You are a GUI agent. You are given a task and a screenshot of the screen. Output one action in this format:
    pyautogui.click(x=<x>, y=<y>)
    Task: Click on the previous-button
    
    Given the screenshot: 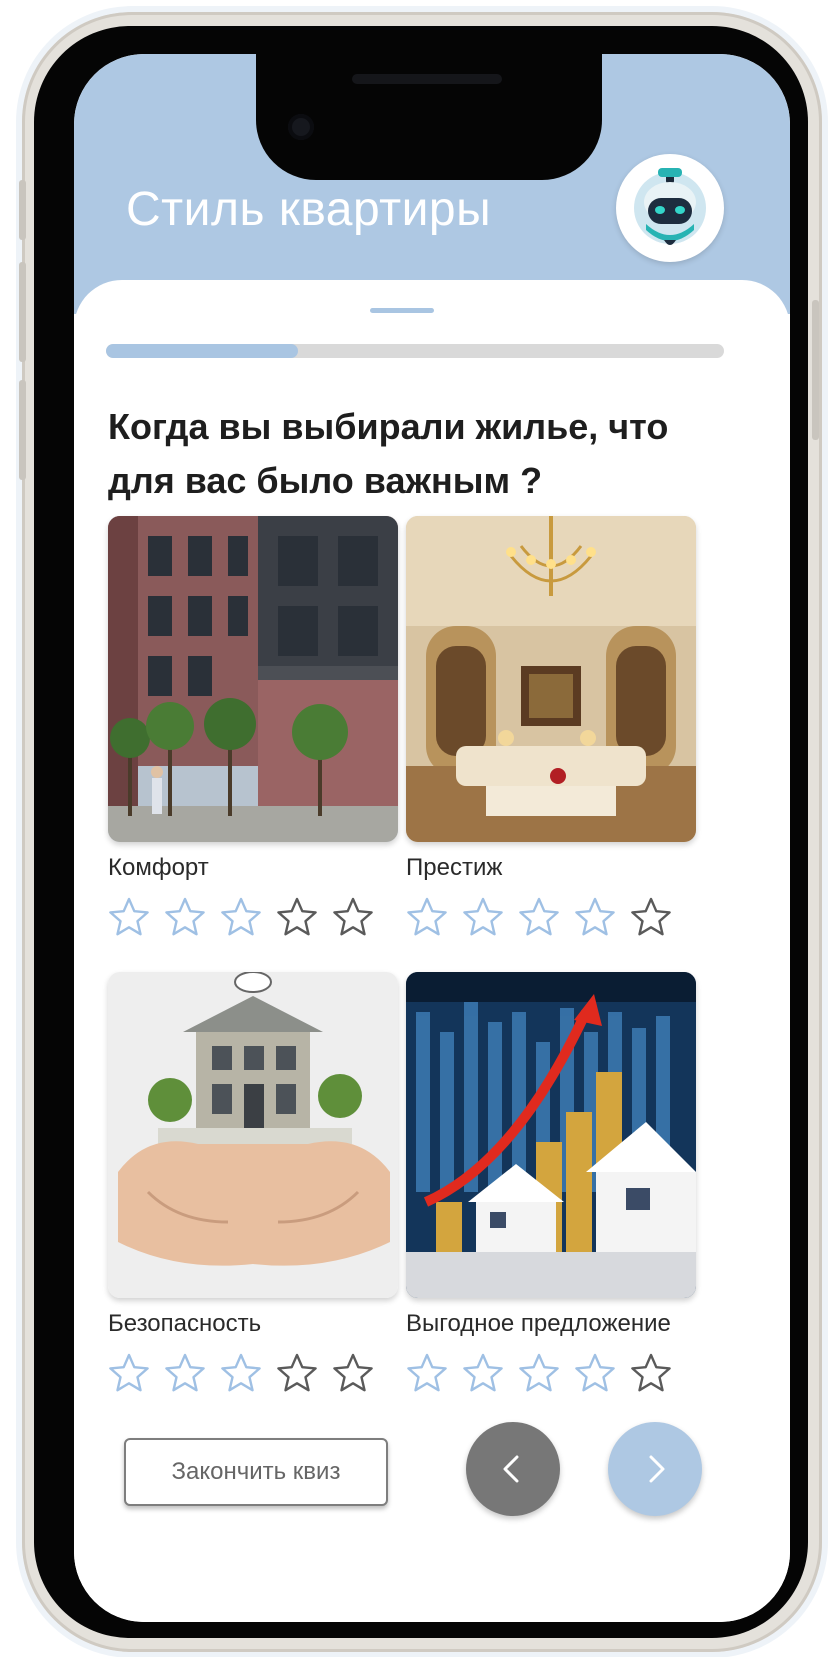 What is the action you would take?
    pyautogui.click(x=513, y=1469)
    